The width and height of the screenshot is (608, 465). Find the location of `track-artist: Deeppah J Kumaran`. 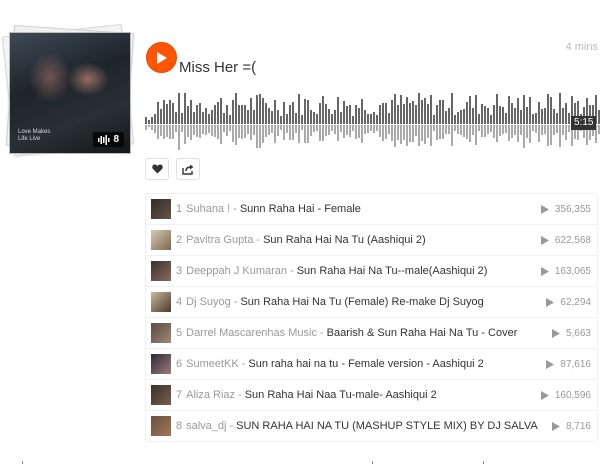

track-artist: Deeppah J Kumaran is located at coordinates (236, 271).